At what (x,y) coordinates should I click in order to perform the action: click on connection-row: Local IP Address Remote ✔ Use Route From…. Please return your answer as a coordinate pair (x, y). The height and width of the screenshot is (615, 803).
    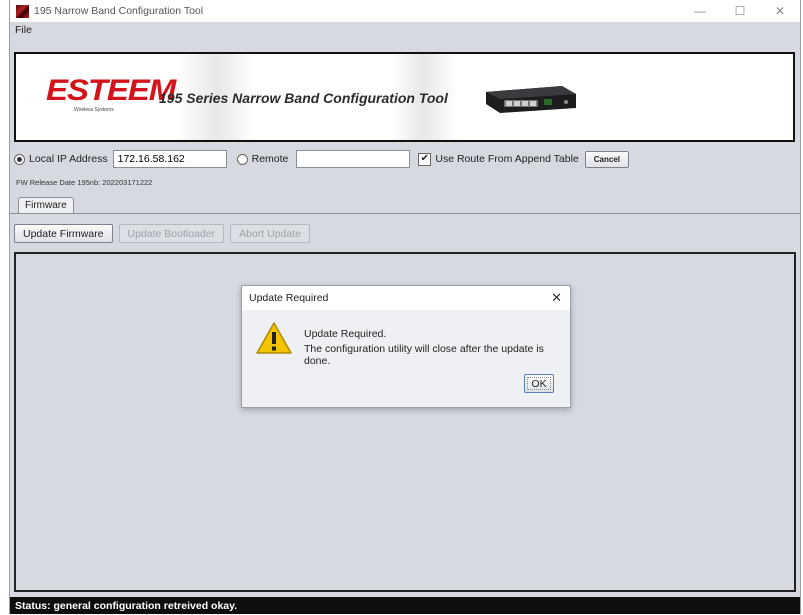
    Looking at the image, I should click on (404, 159).